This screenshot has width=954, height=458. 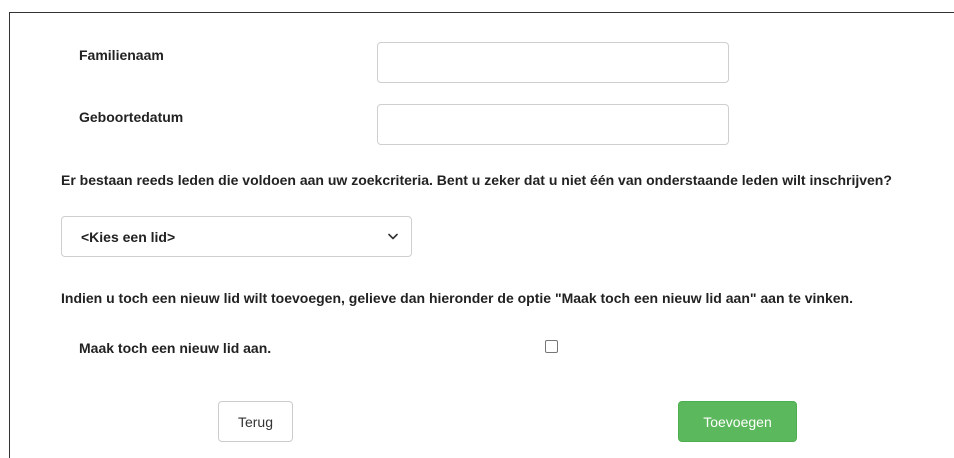 What do you see at coordinates (236, 236) in the screenshot?
I see `member-select: <Kies een lid>` at bounding box center [236, 236].